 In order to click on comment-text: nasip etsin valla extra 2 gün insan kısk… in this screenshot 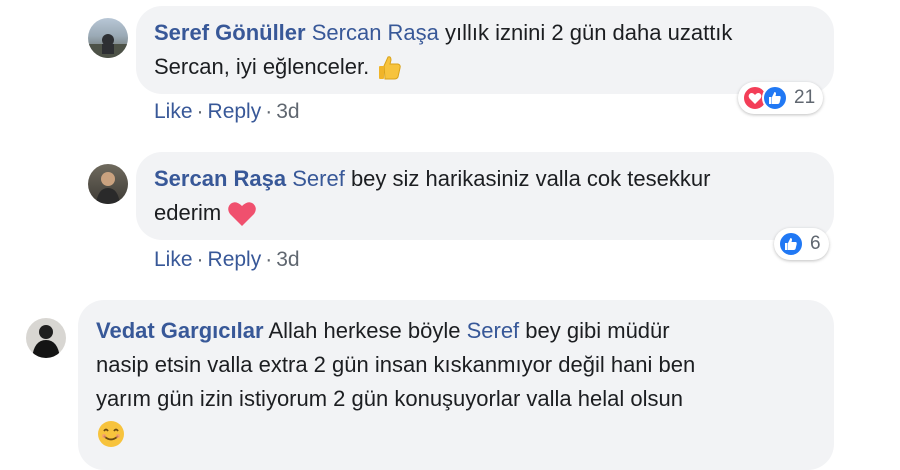, I will do `click(396, 364)`.